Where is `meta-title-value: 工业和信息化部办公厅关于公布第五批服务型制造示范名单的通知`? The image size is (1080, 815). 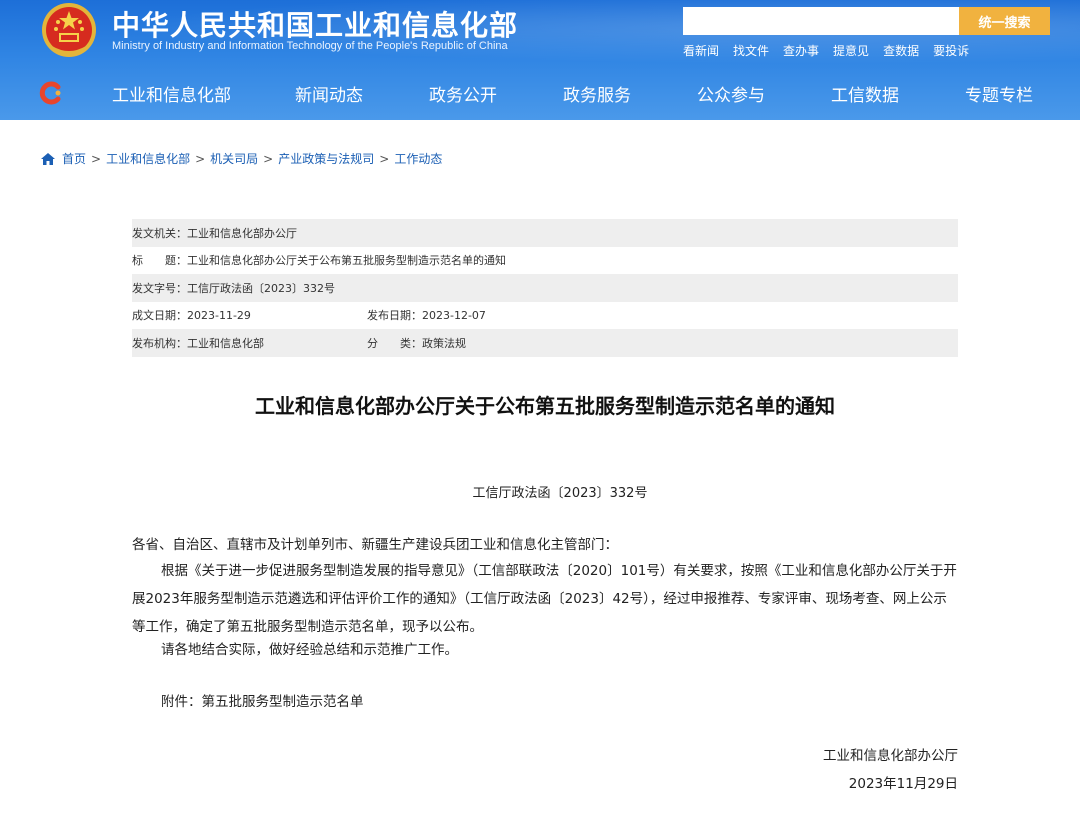 meta-title-value: 工业和信息化部办公厅关于公布第五批服务型制造示范名单的通知 is located at coordinates (346, 261).